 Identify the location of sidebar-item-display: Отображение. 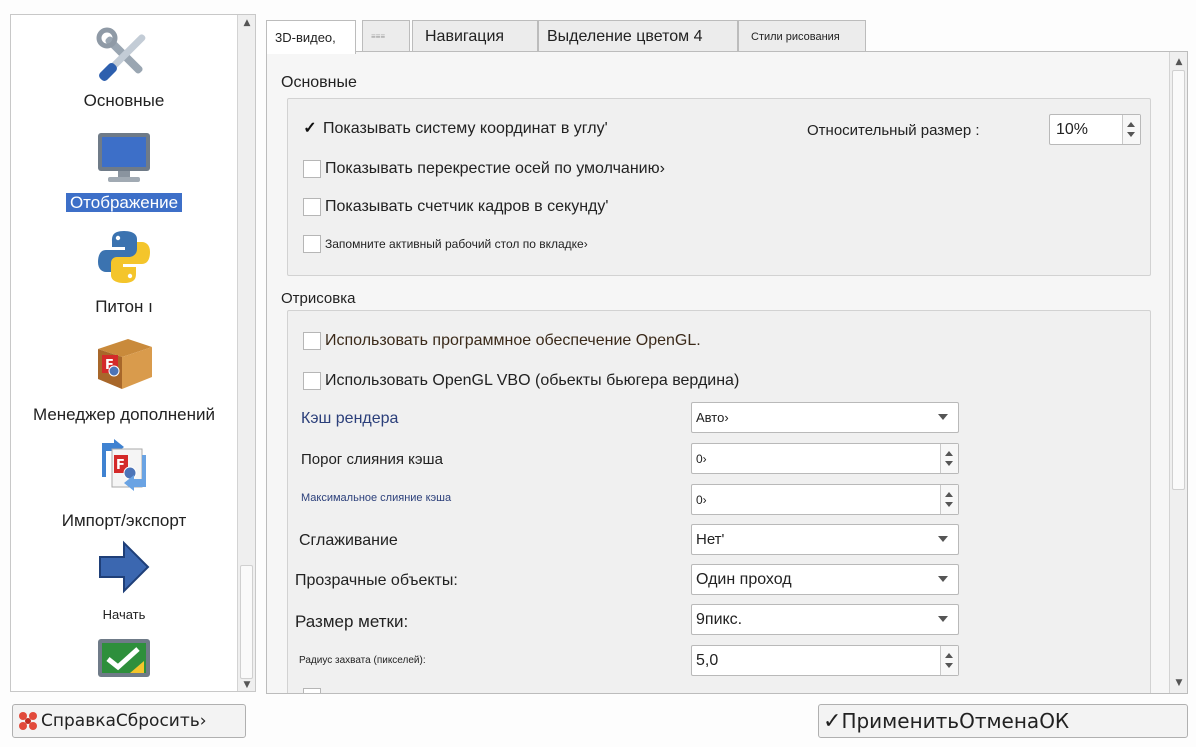
(124, 177).